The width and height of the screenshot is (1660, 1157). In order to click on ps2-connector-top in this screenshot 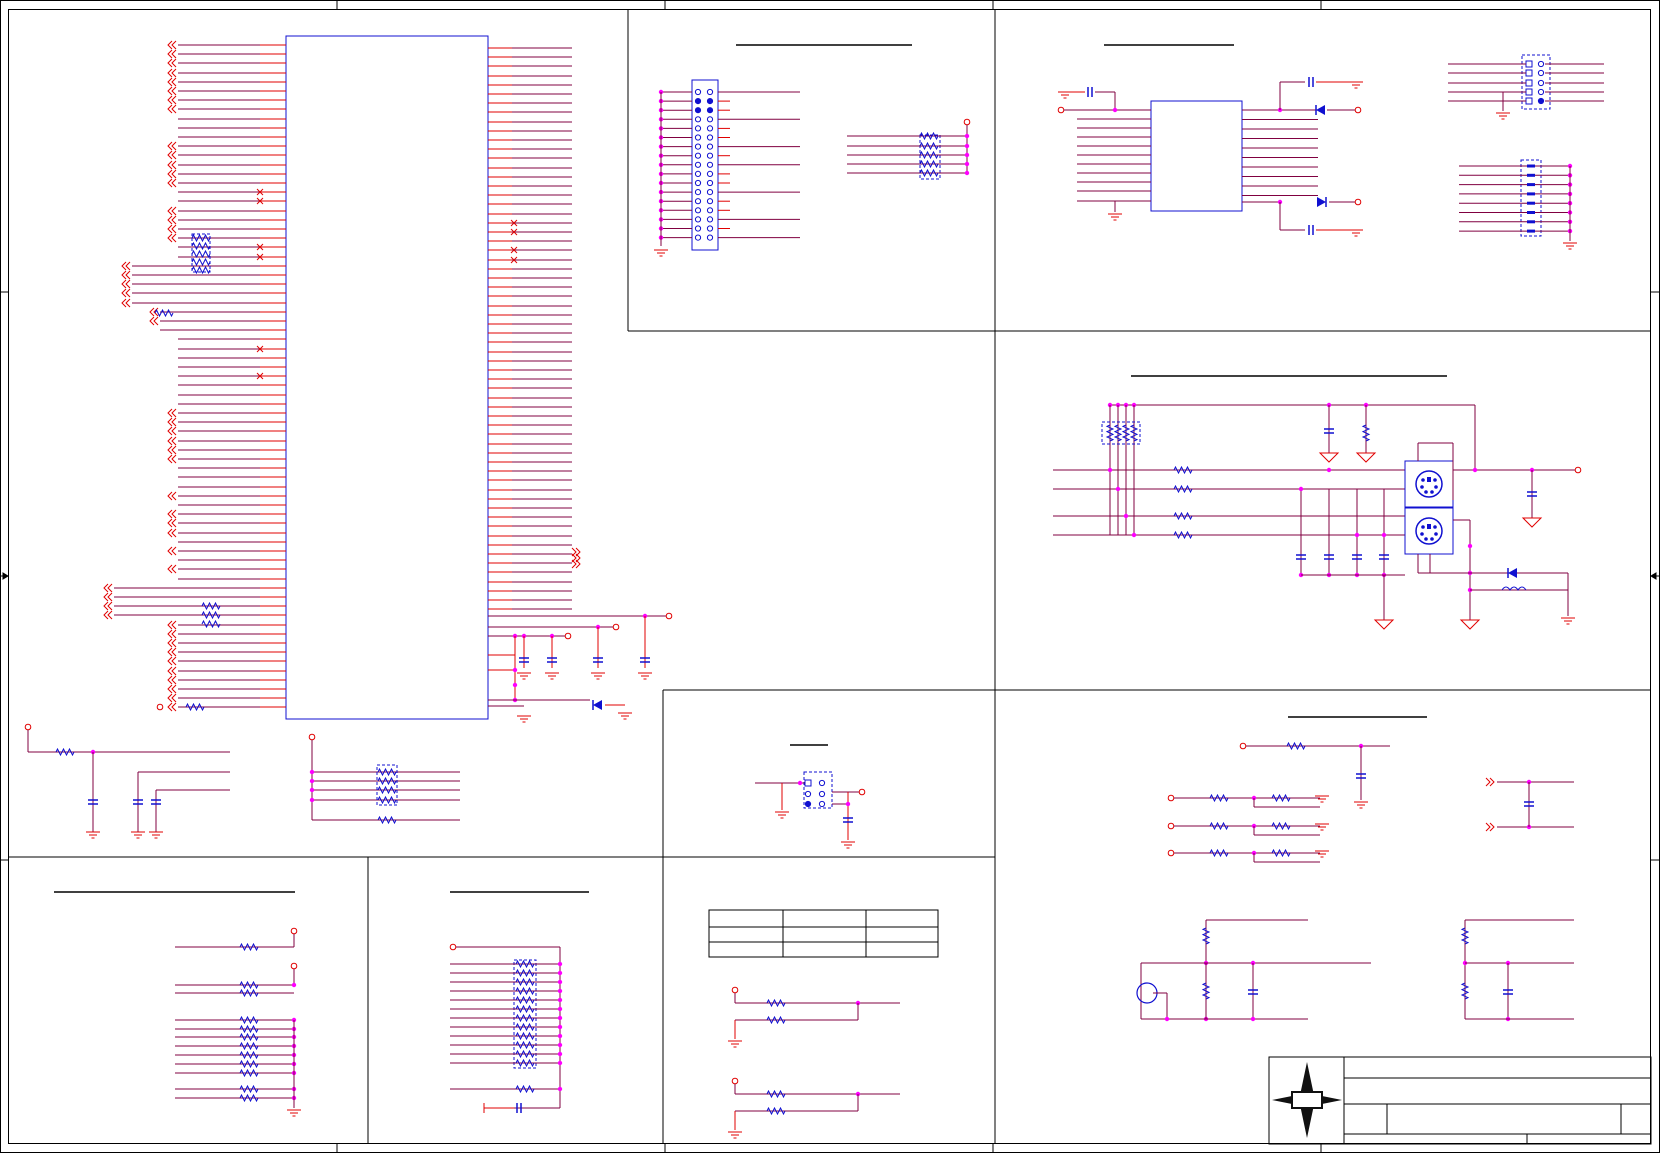, I will do `click(1429, 484)`.